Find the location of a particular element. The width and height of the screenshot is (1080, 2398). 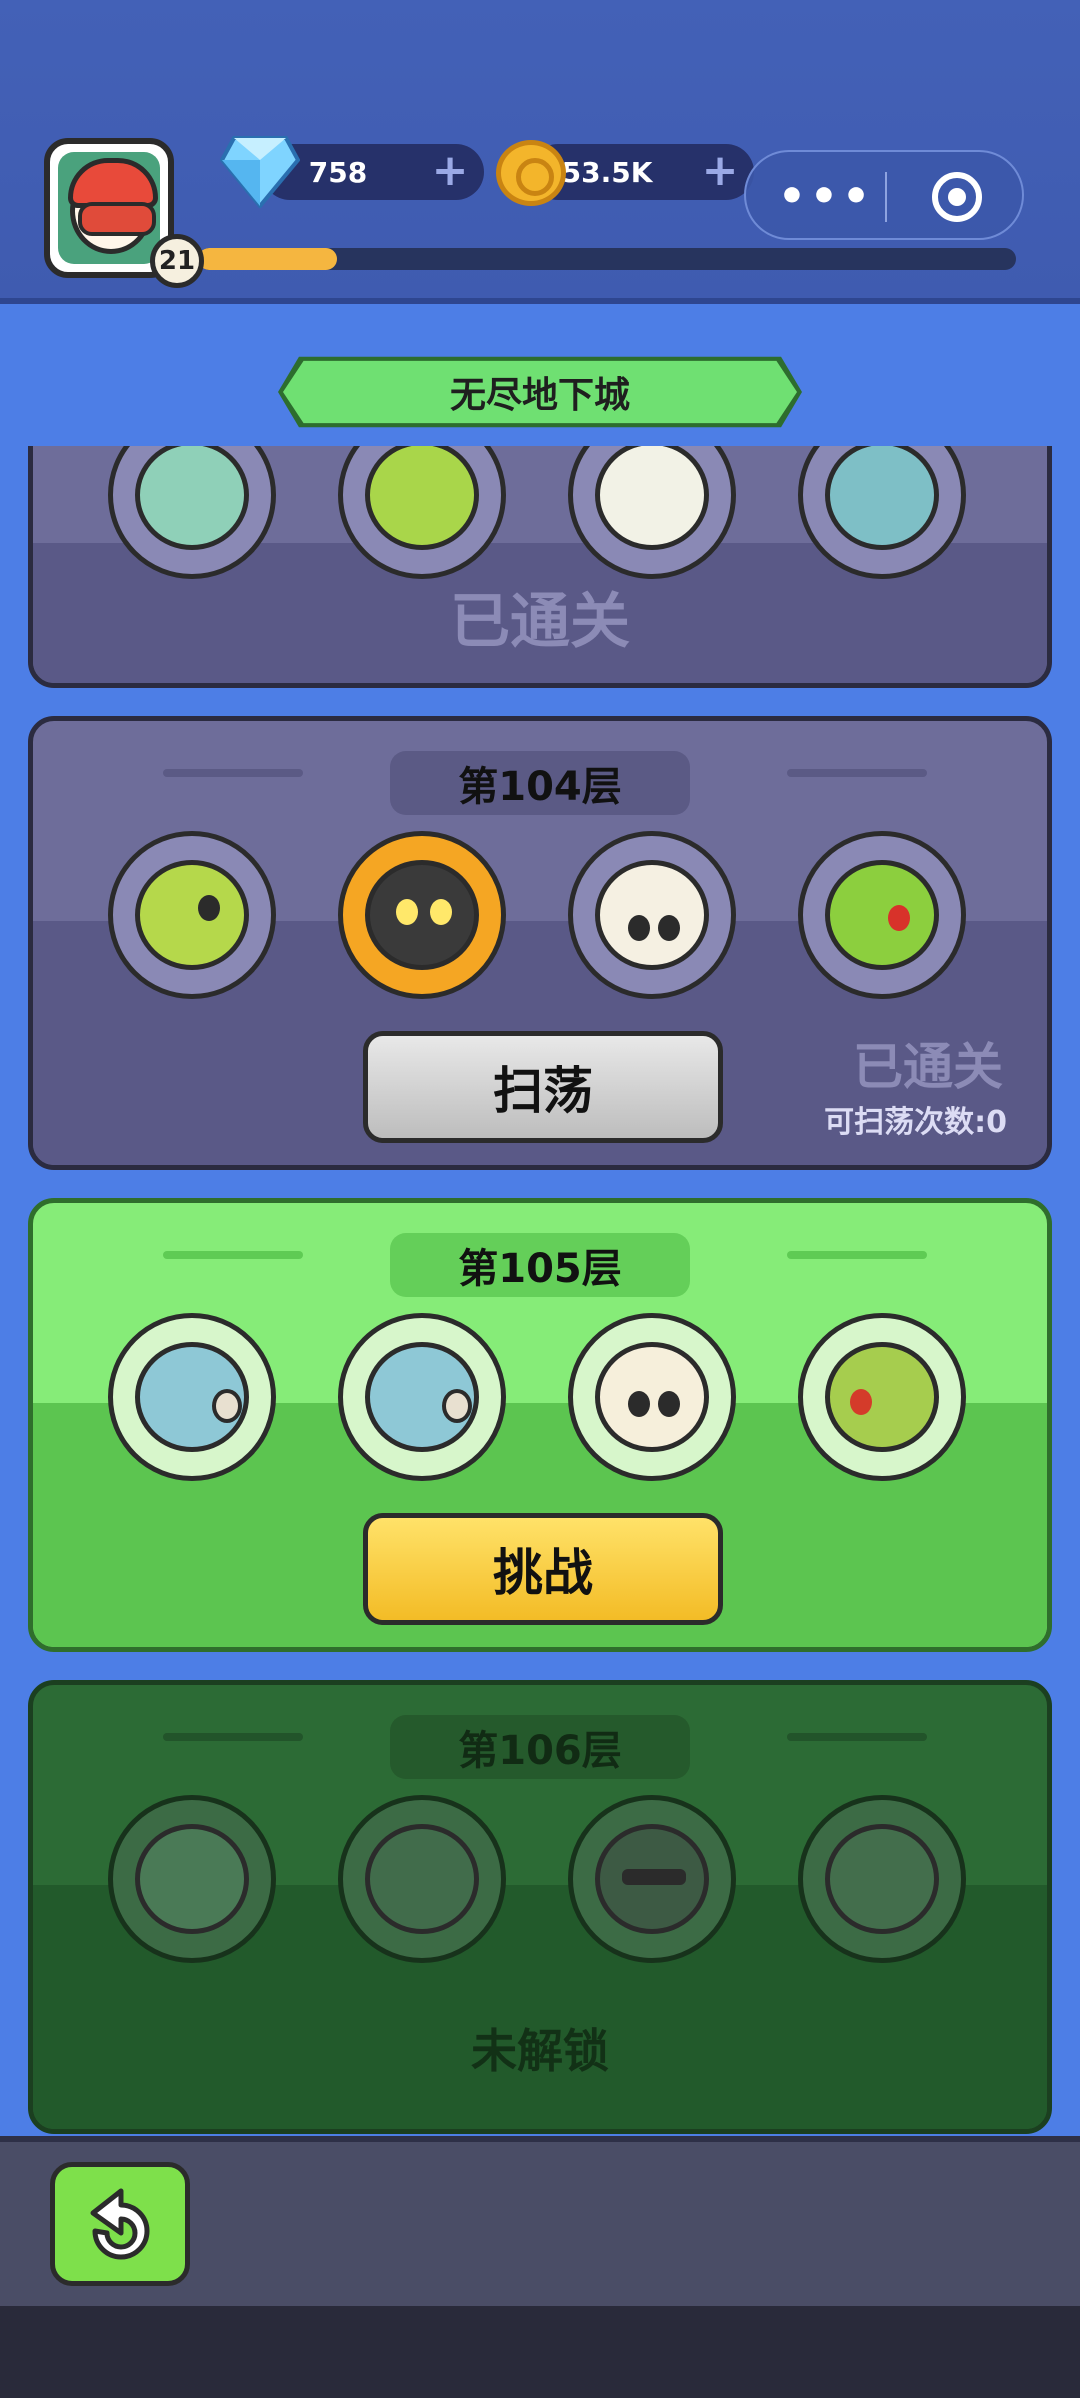

add-gems-icon: + is located at coordinates (450, 171).